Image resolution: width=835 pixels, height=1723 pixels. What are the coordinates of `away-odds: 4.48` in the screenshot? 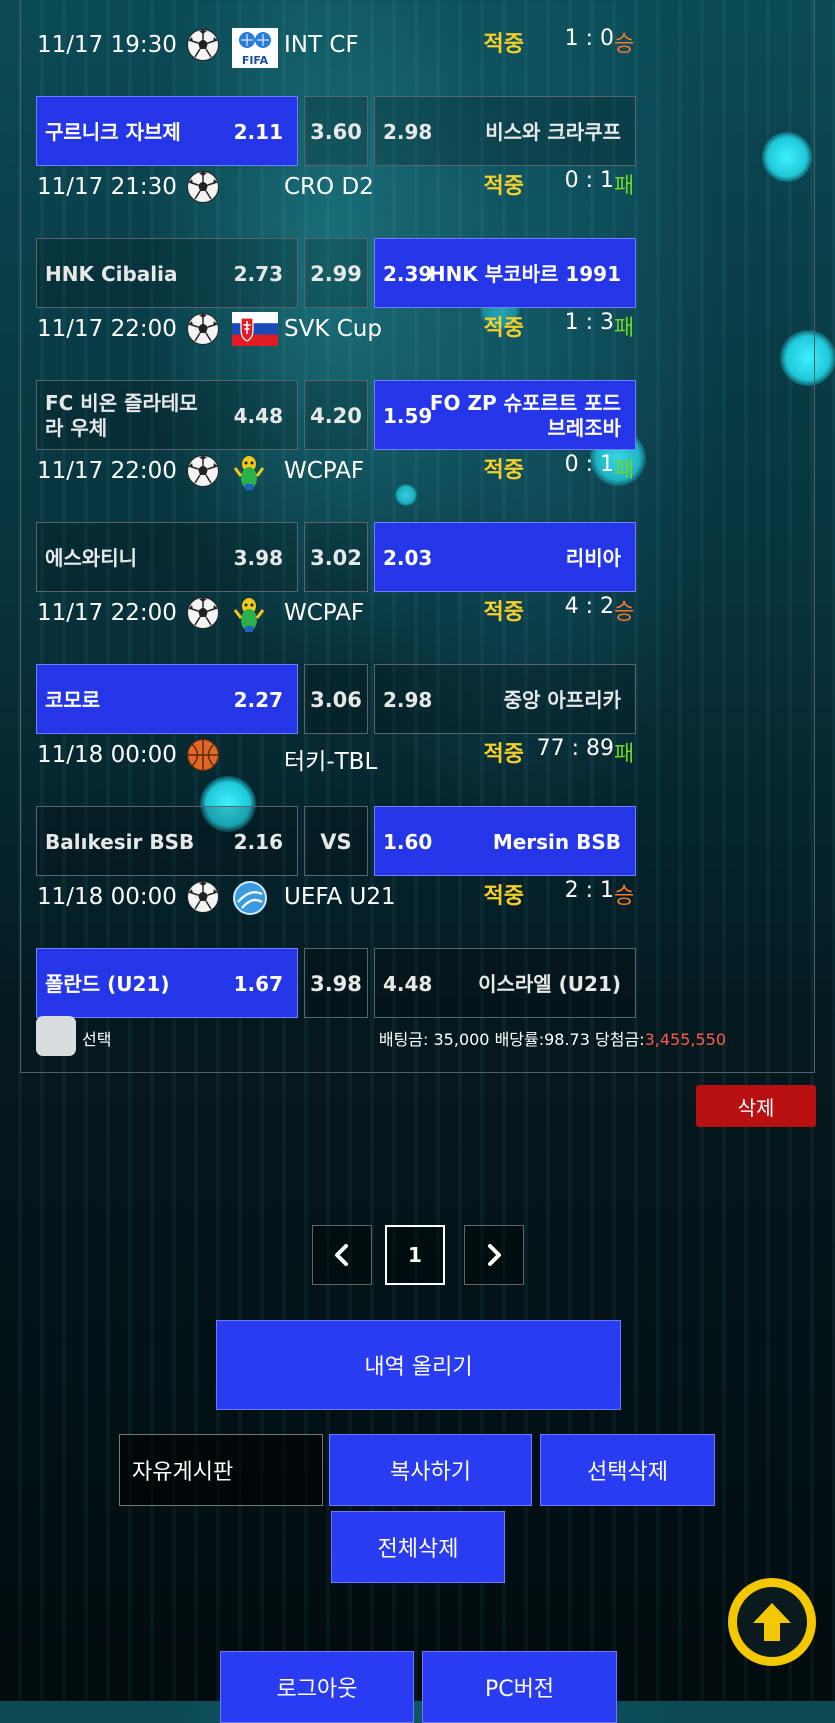 It's located at (408, 984).